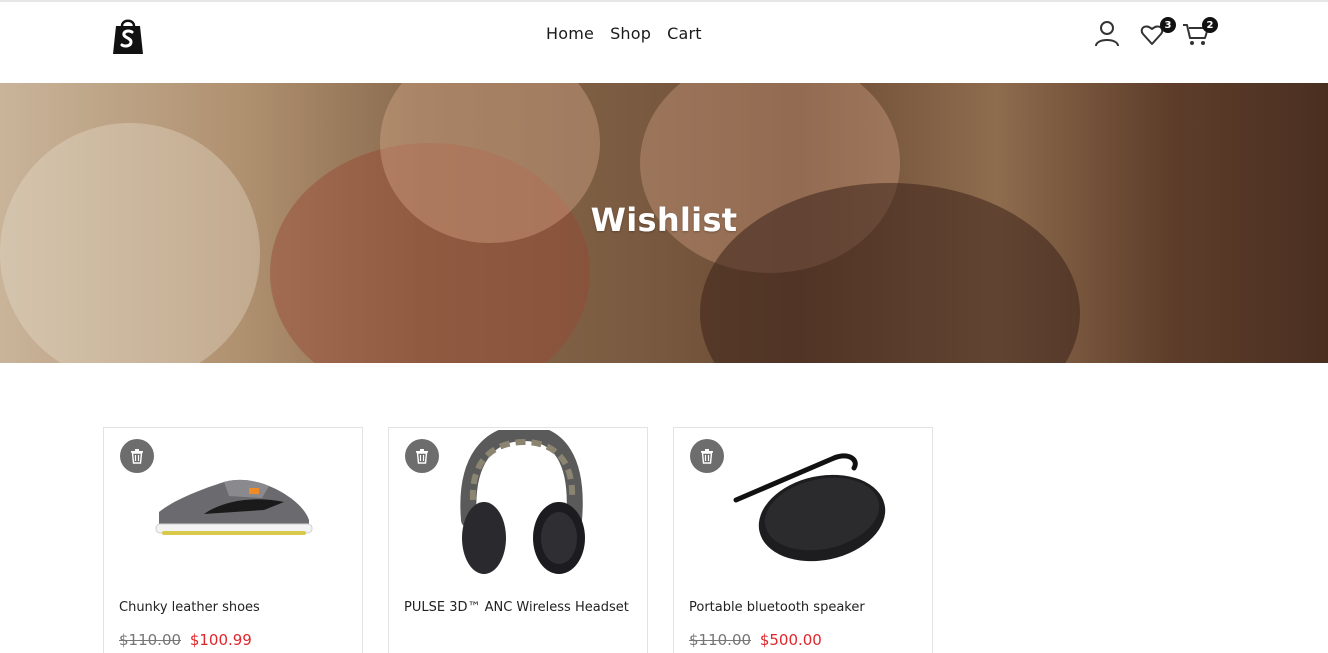 This screenshot has height=653, width=1328. Describe the element at coordinates (664, 220) in the screenshot. I see `page-title: Wishlist` at that location.